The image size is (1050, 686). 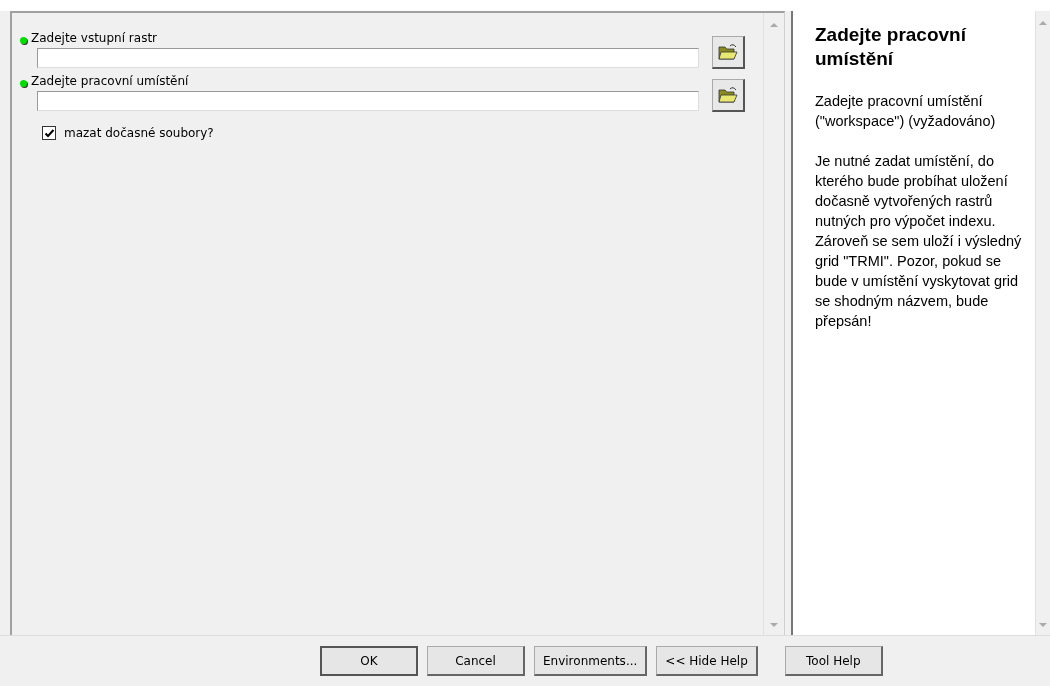 I want to click on parameter-label: Zadejte vstupní rastr, so click(x=94, y=38).